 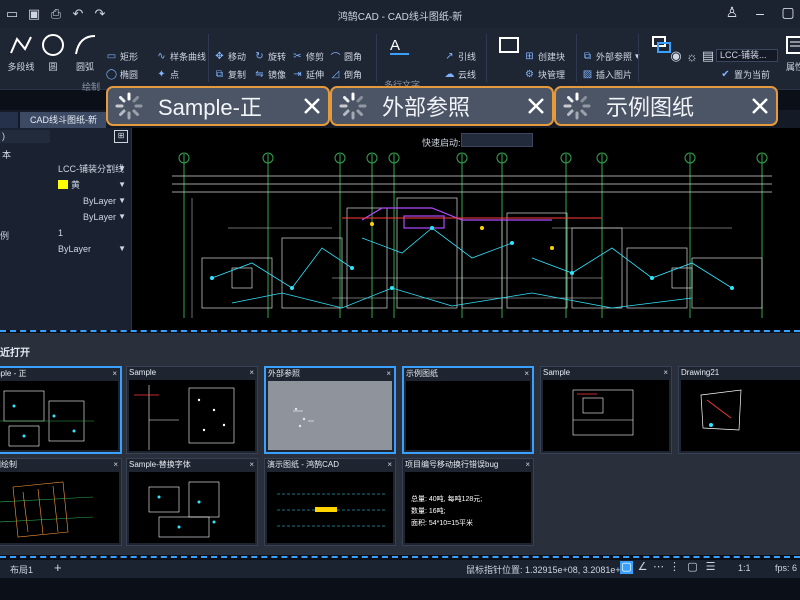 I want to click on print-icon: ⎙, so click(x=56, y=14).